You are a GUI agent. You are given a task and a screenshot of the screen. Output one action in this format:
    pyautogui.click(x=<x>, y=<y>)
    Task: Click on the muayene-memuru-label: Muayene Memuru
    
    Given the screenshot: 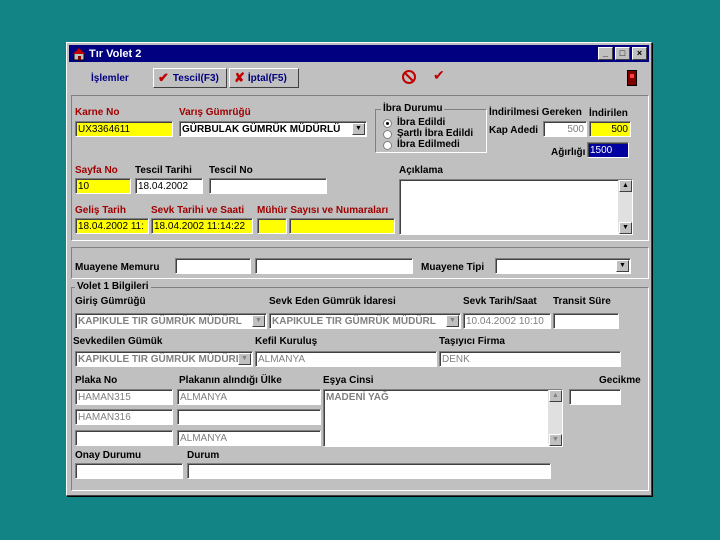 What is the action you would take?
    pyautogui.click(x=117, y=267)
    